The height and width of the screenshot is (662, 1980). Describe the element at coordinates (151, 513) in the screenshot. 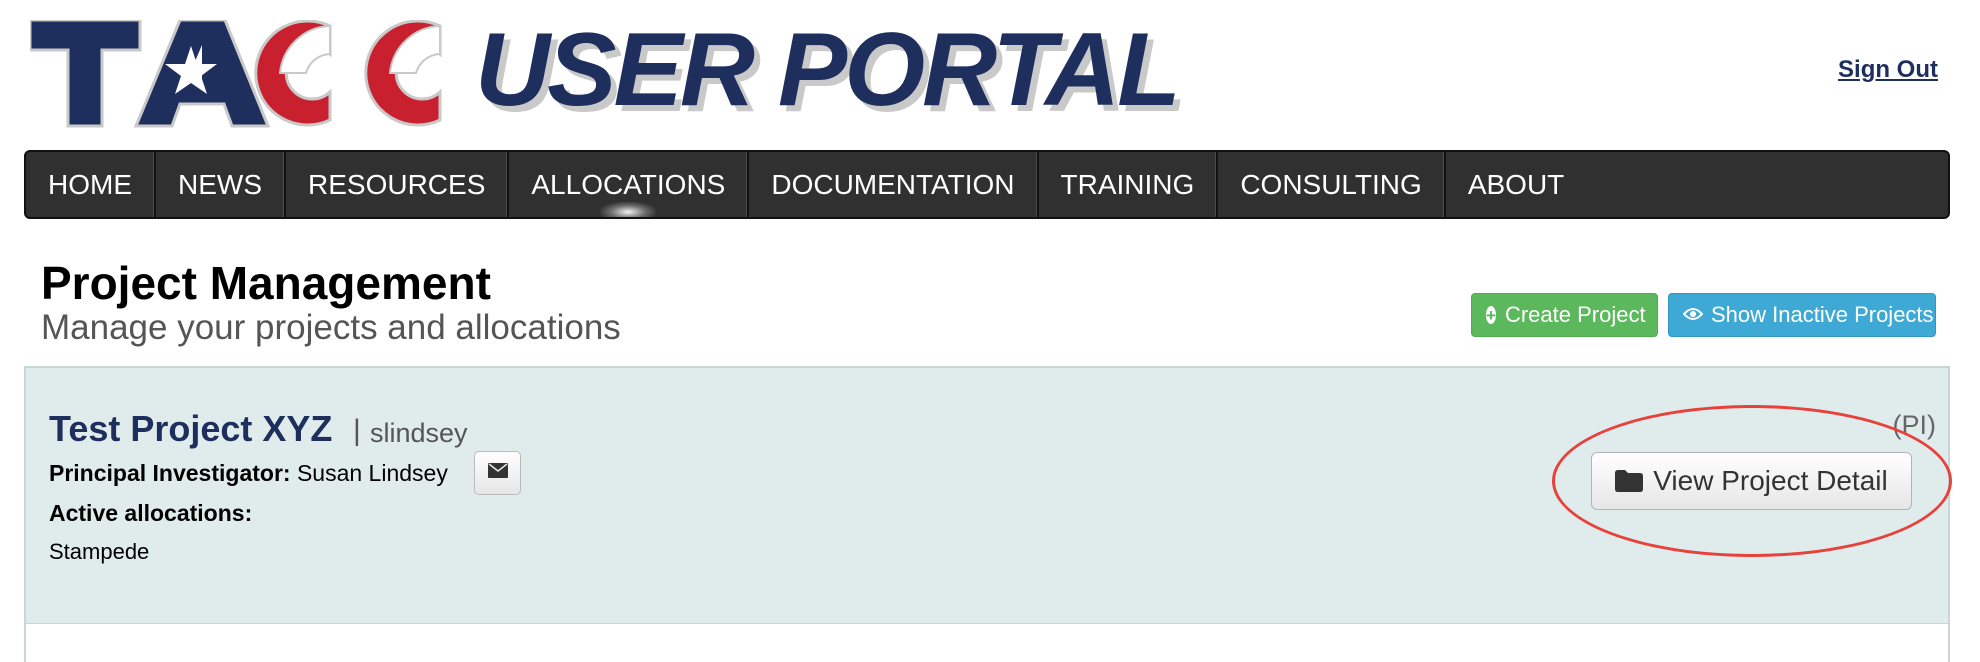

I see `active-allocations-label: Active allocations:` at that location.